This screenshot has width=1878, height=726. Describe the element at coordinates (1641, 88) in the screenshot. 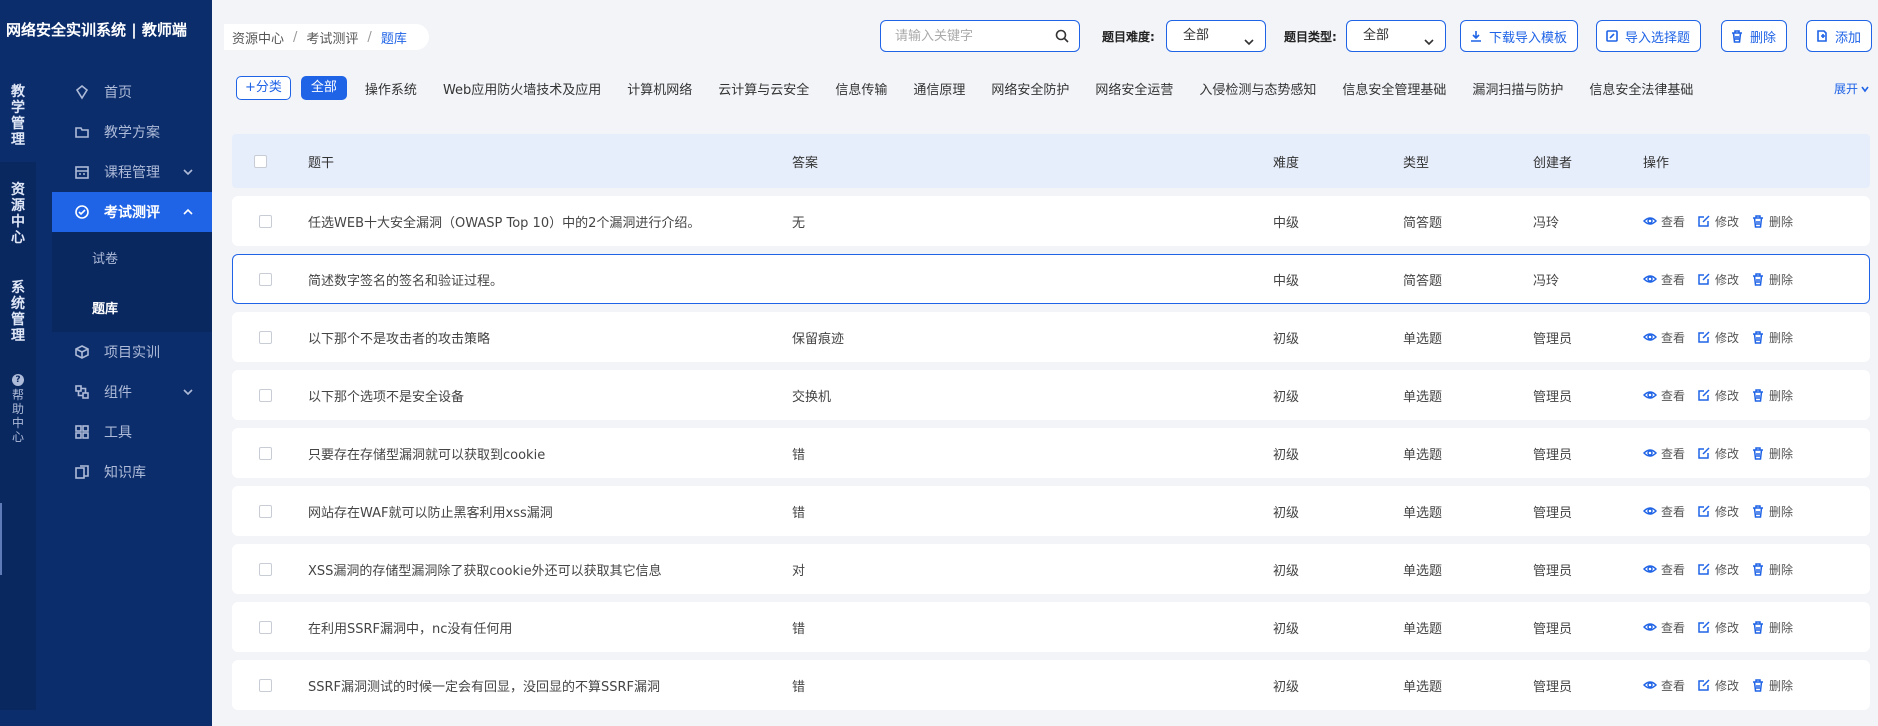

I see `category-tab: 信息安全法律基础` at that location.